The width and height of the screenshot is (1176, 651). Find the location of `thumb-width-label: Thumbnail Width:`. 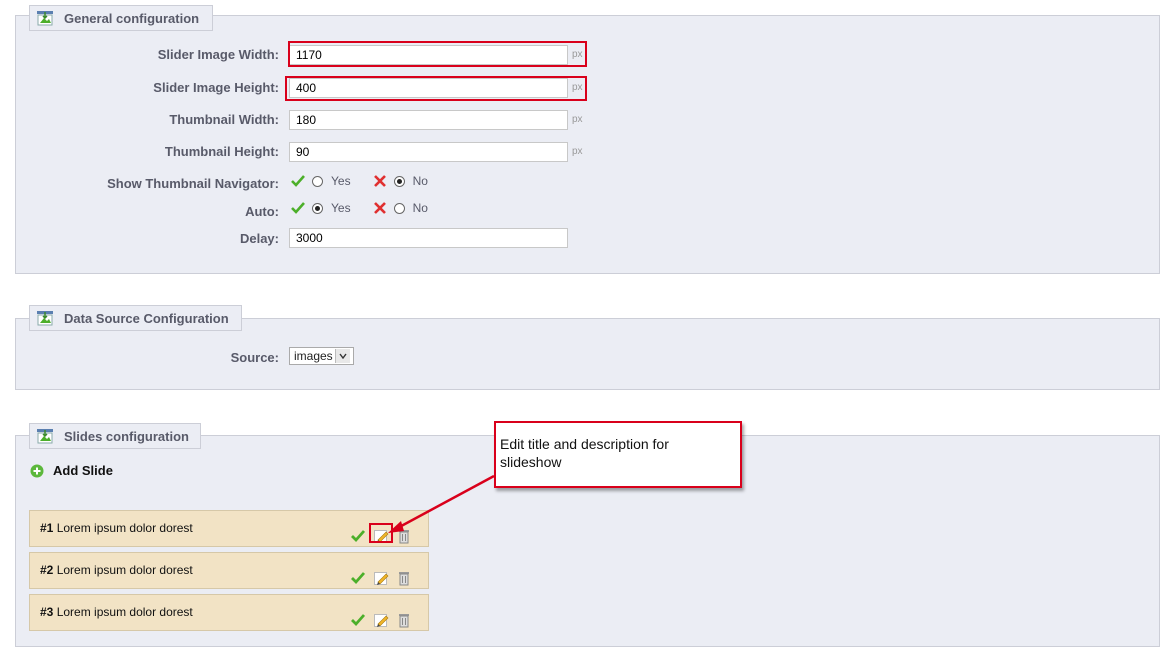

thumb-width-label: Thumbnail Width: is located at coordinates (224, 119).